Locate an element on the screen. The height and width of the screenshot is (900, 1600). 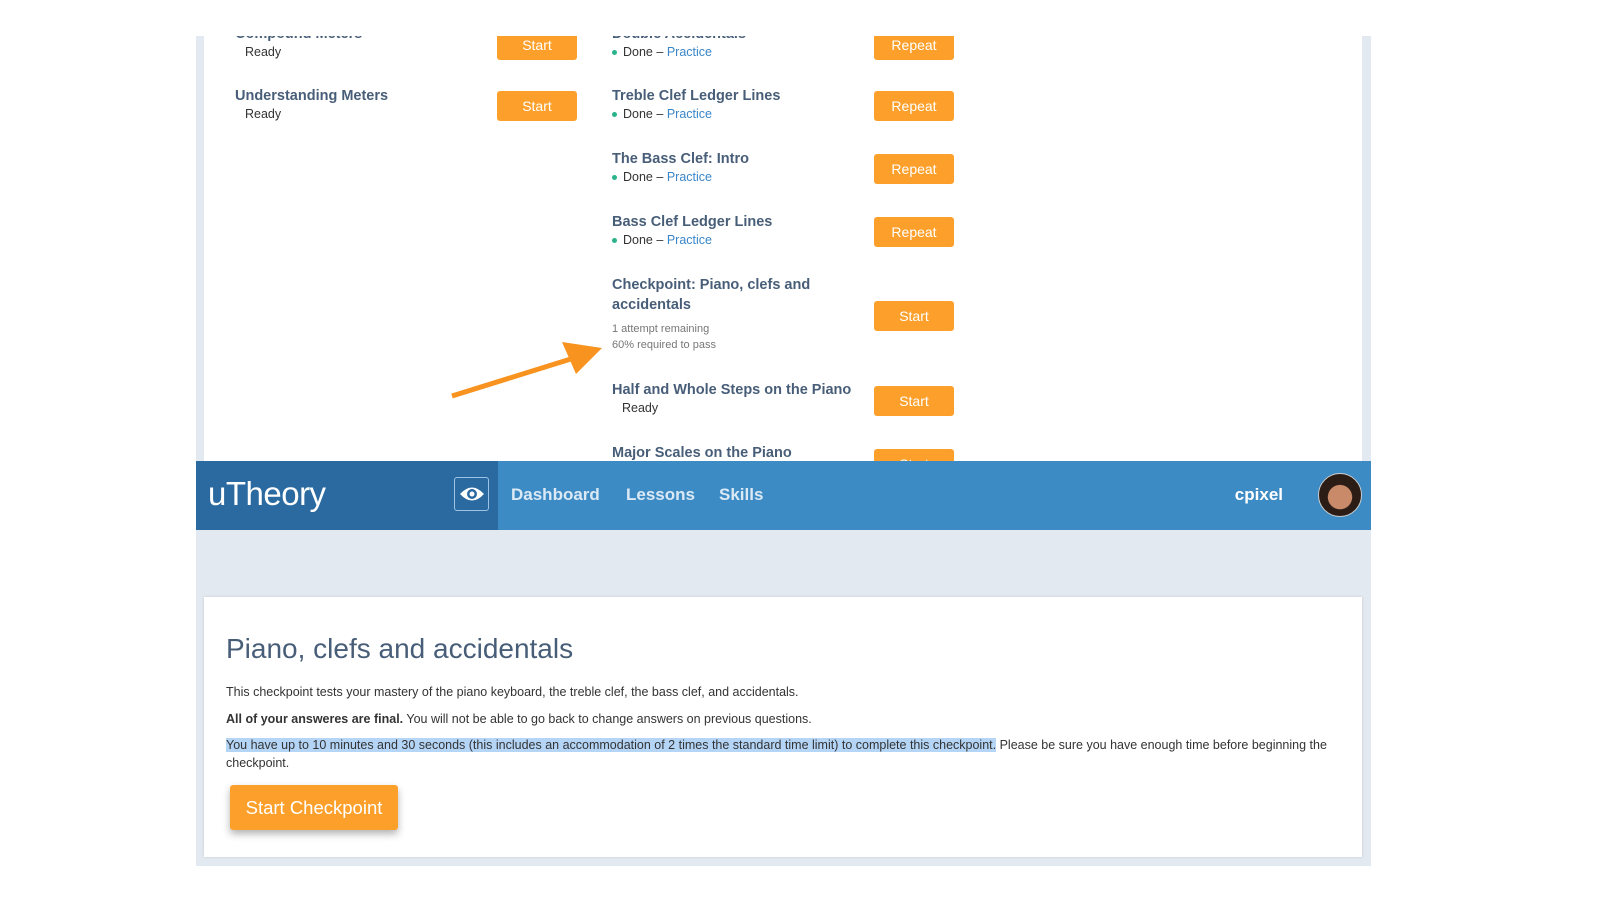
lesson-title: Bass Clef Ledger Lines is located at coordinates (692, 222).